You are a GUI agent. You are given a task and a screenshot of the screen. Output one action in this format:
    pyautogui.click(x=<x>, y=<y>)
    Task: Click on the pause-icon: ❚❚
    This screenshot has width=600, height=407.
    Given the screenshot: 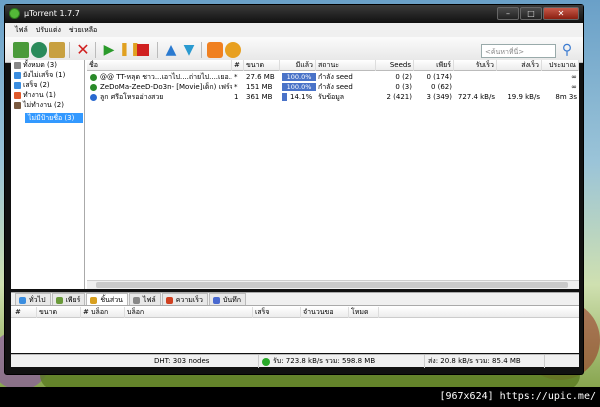 What is the action you would take?
    pyautogui.click(x=130, y=50)
    